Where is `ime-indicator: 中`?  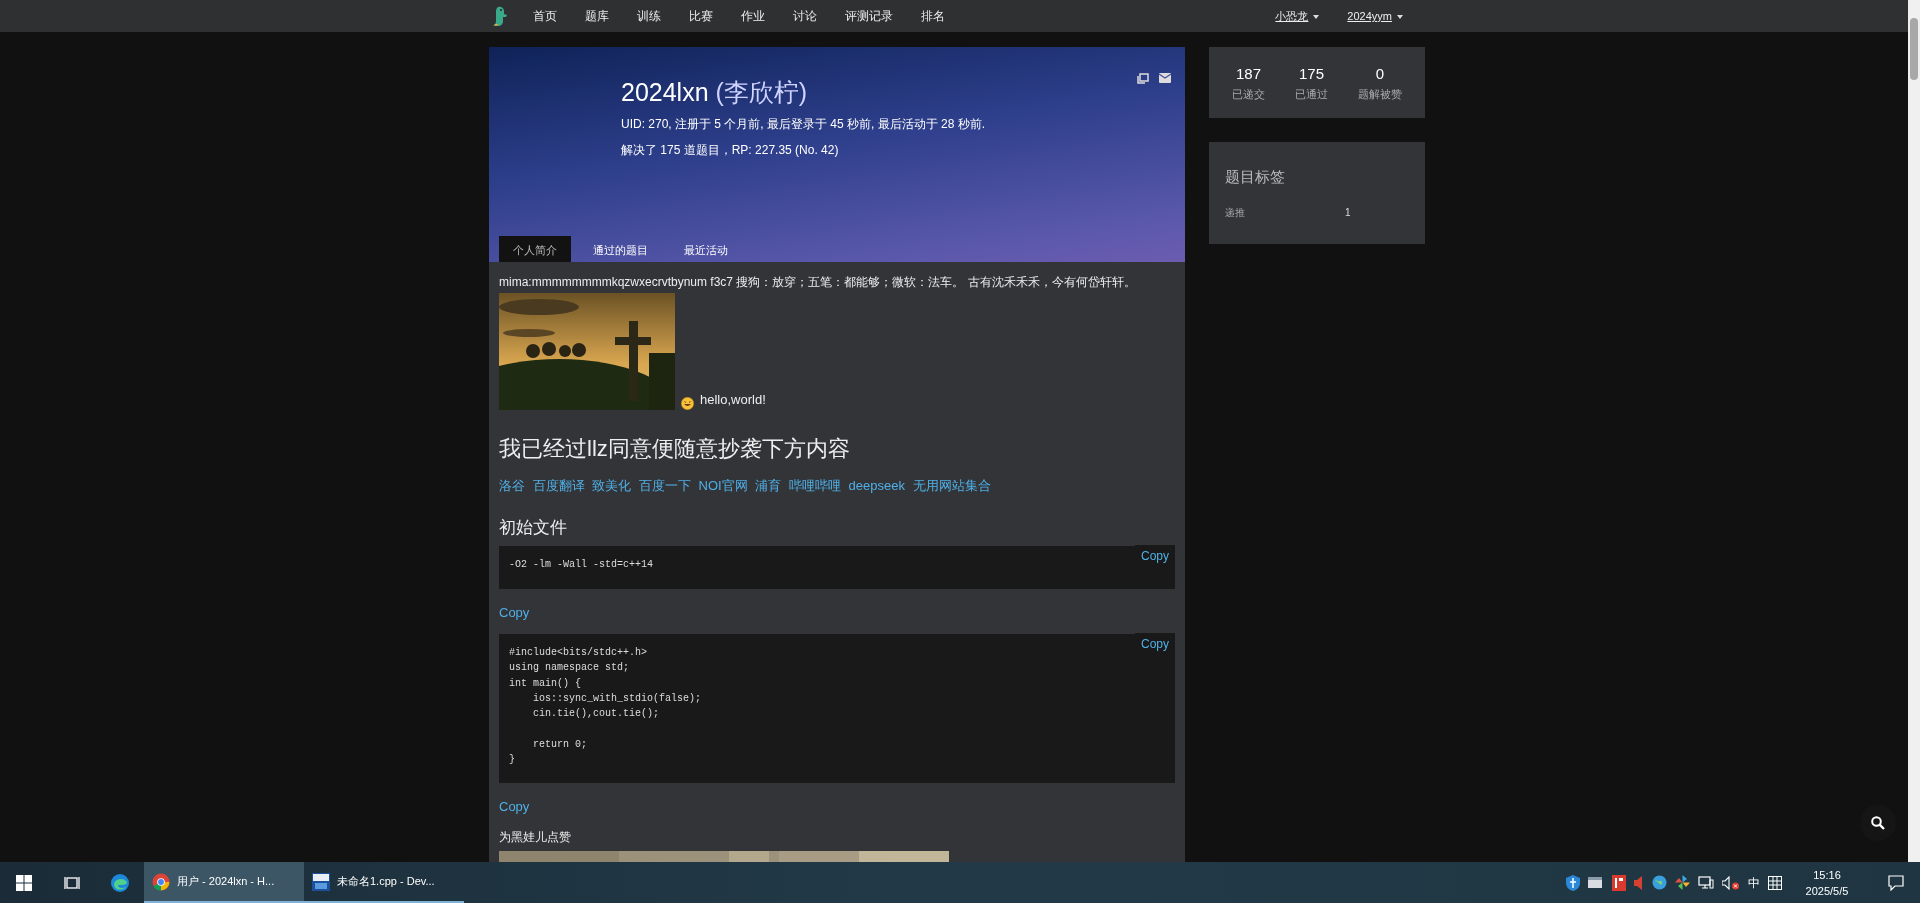
ime-indicator: 中 is located at coordinates (1754, 882).